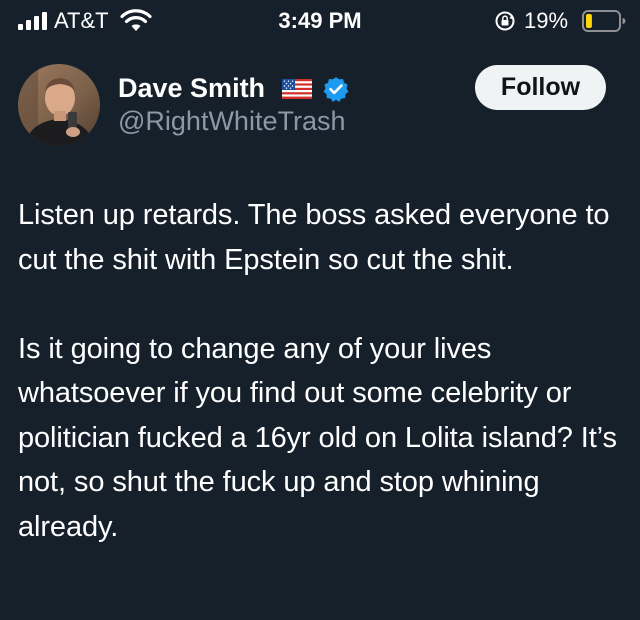 The image size is (640, 620). What do you see at coordinates (297, 89) in the screenshot?
I see `us-flag-icon` at bounding box center [297, 89].